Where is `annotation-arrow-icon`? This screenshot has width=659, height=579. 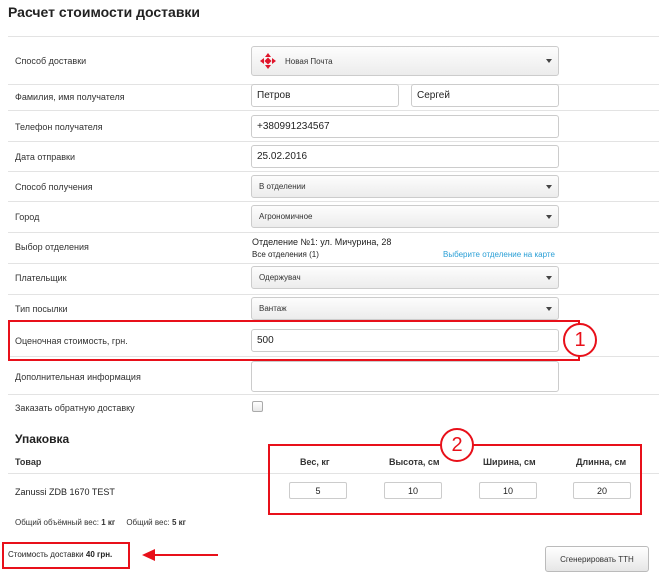 annotation-arrow-icon is located at coordinates (180, 555).